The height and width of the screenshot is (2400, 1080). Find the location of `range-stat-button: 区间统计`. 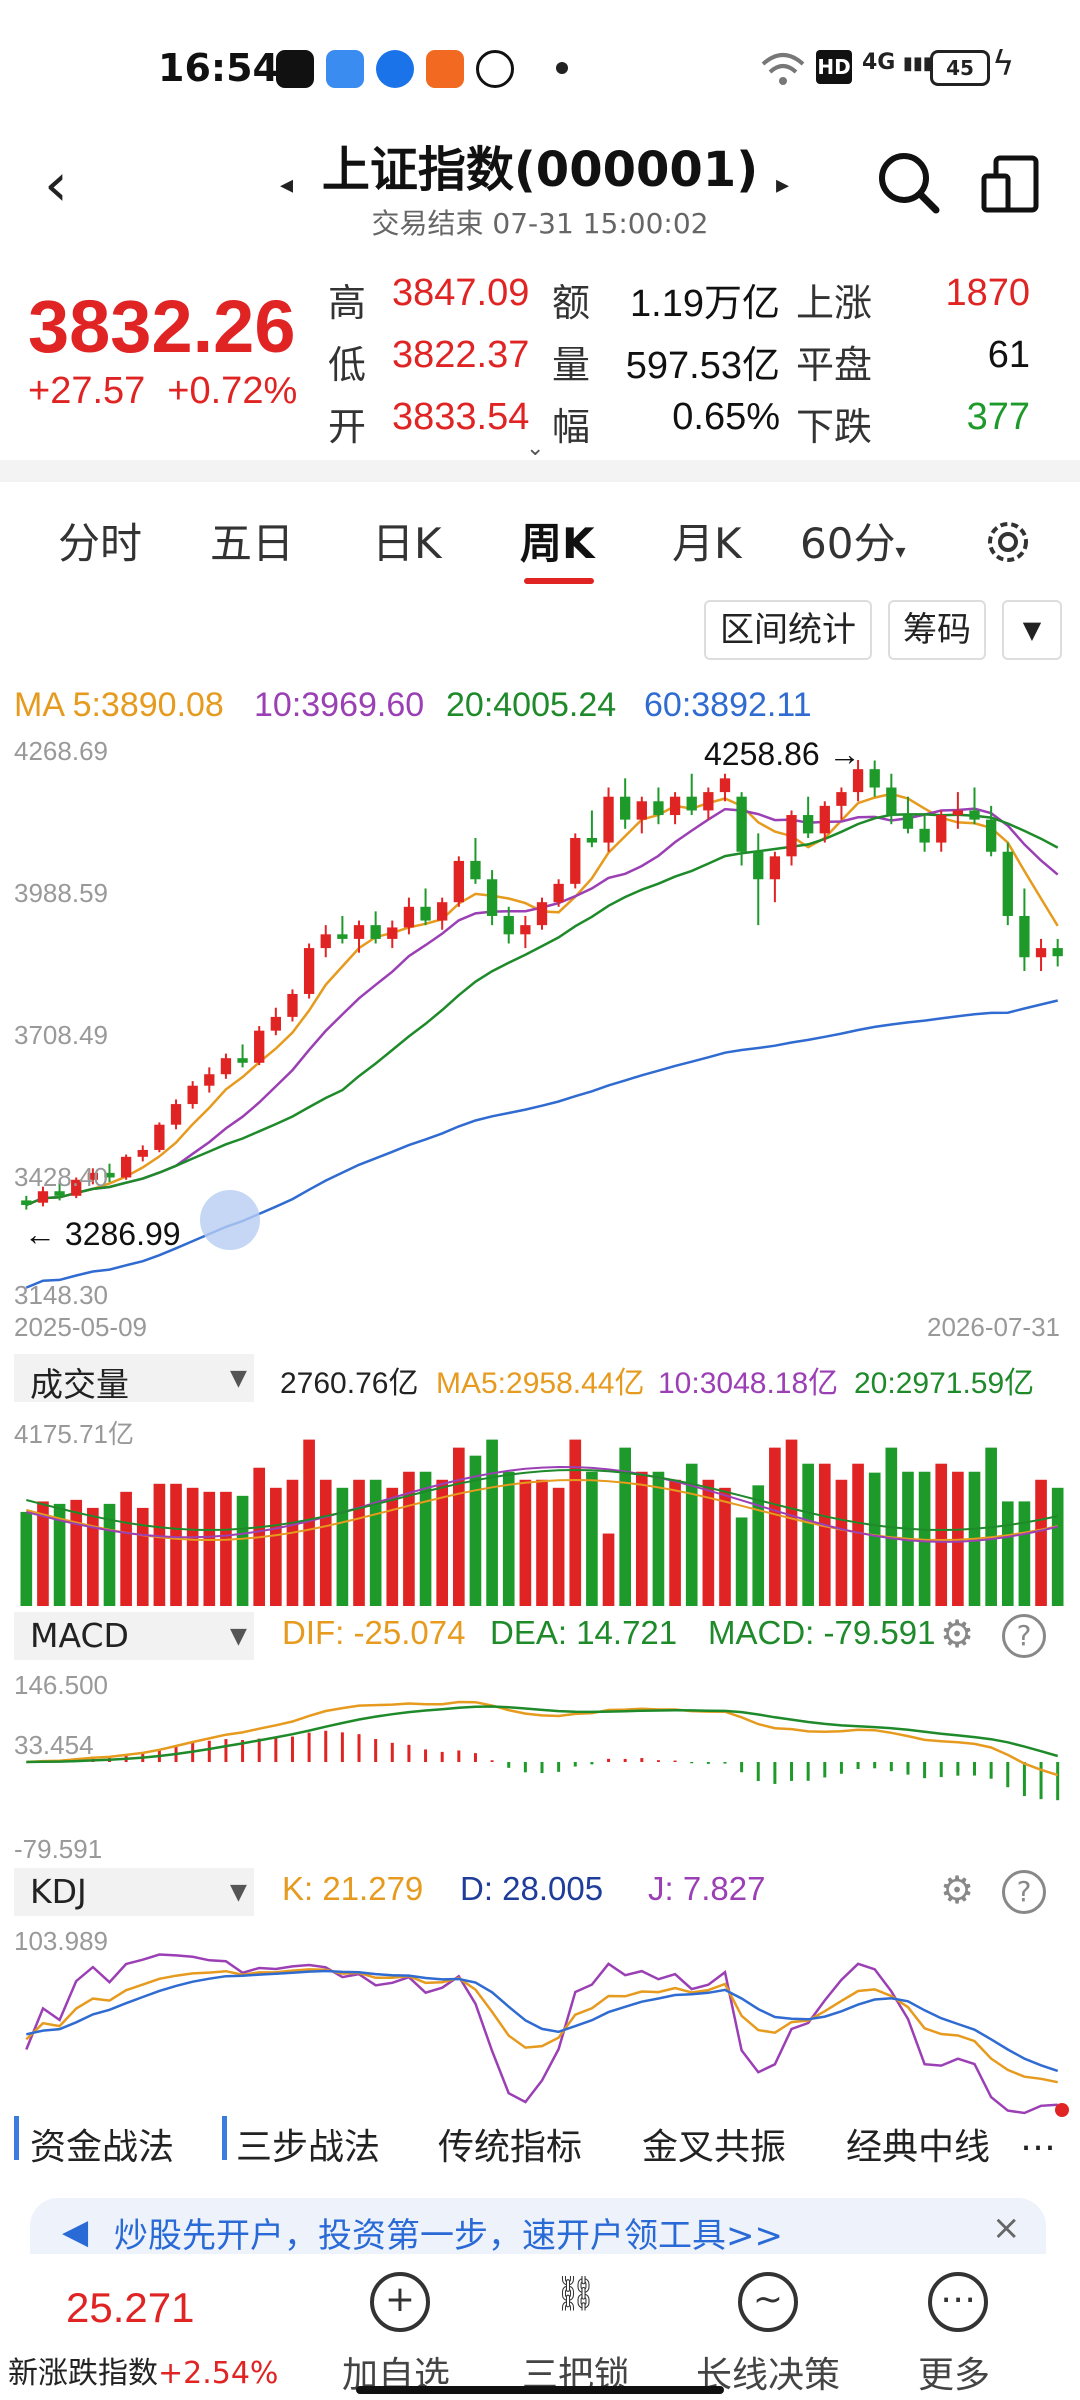

range-stat-button: 区间统计 is located at coordinates (788, 630).